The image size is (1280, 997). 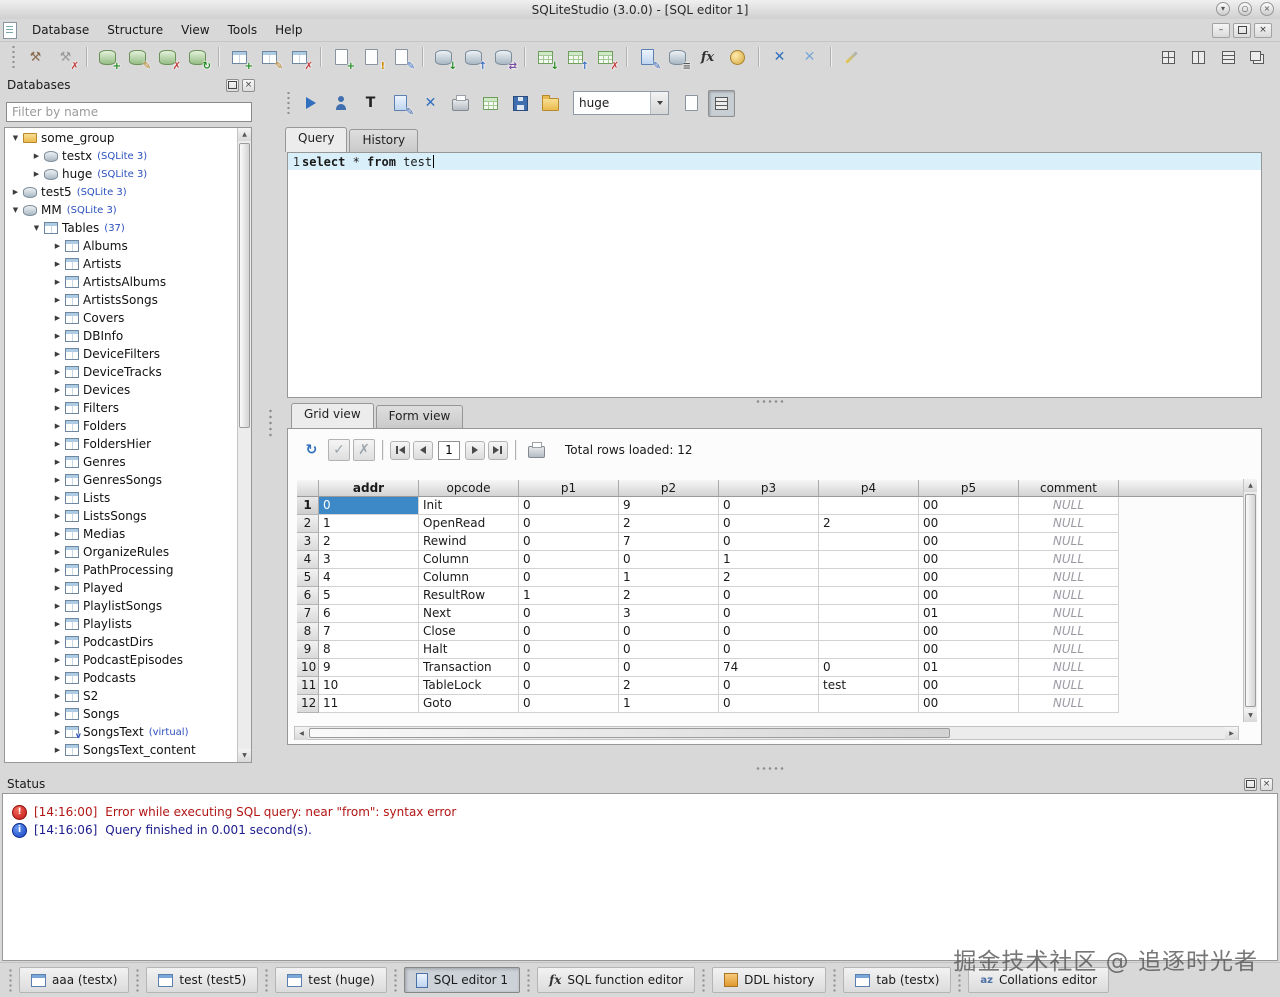 What do you see at coordinates (15, 210) in the screenshot?
I see `collapse-expander-icon: ▼` at bounding box center [15, 210].